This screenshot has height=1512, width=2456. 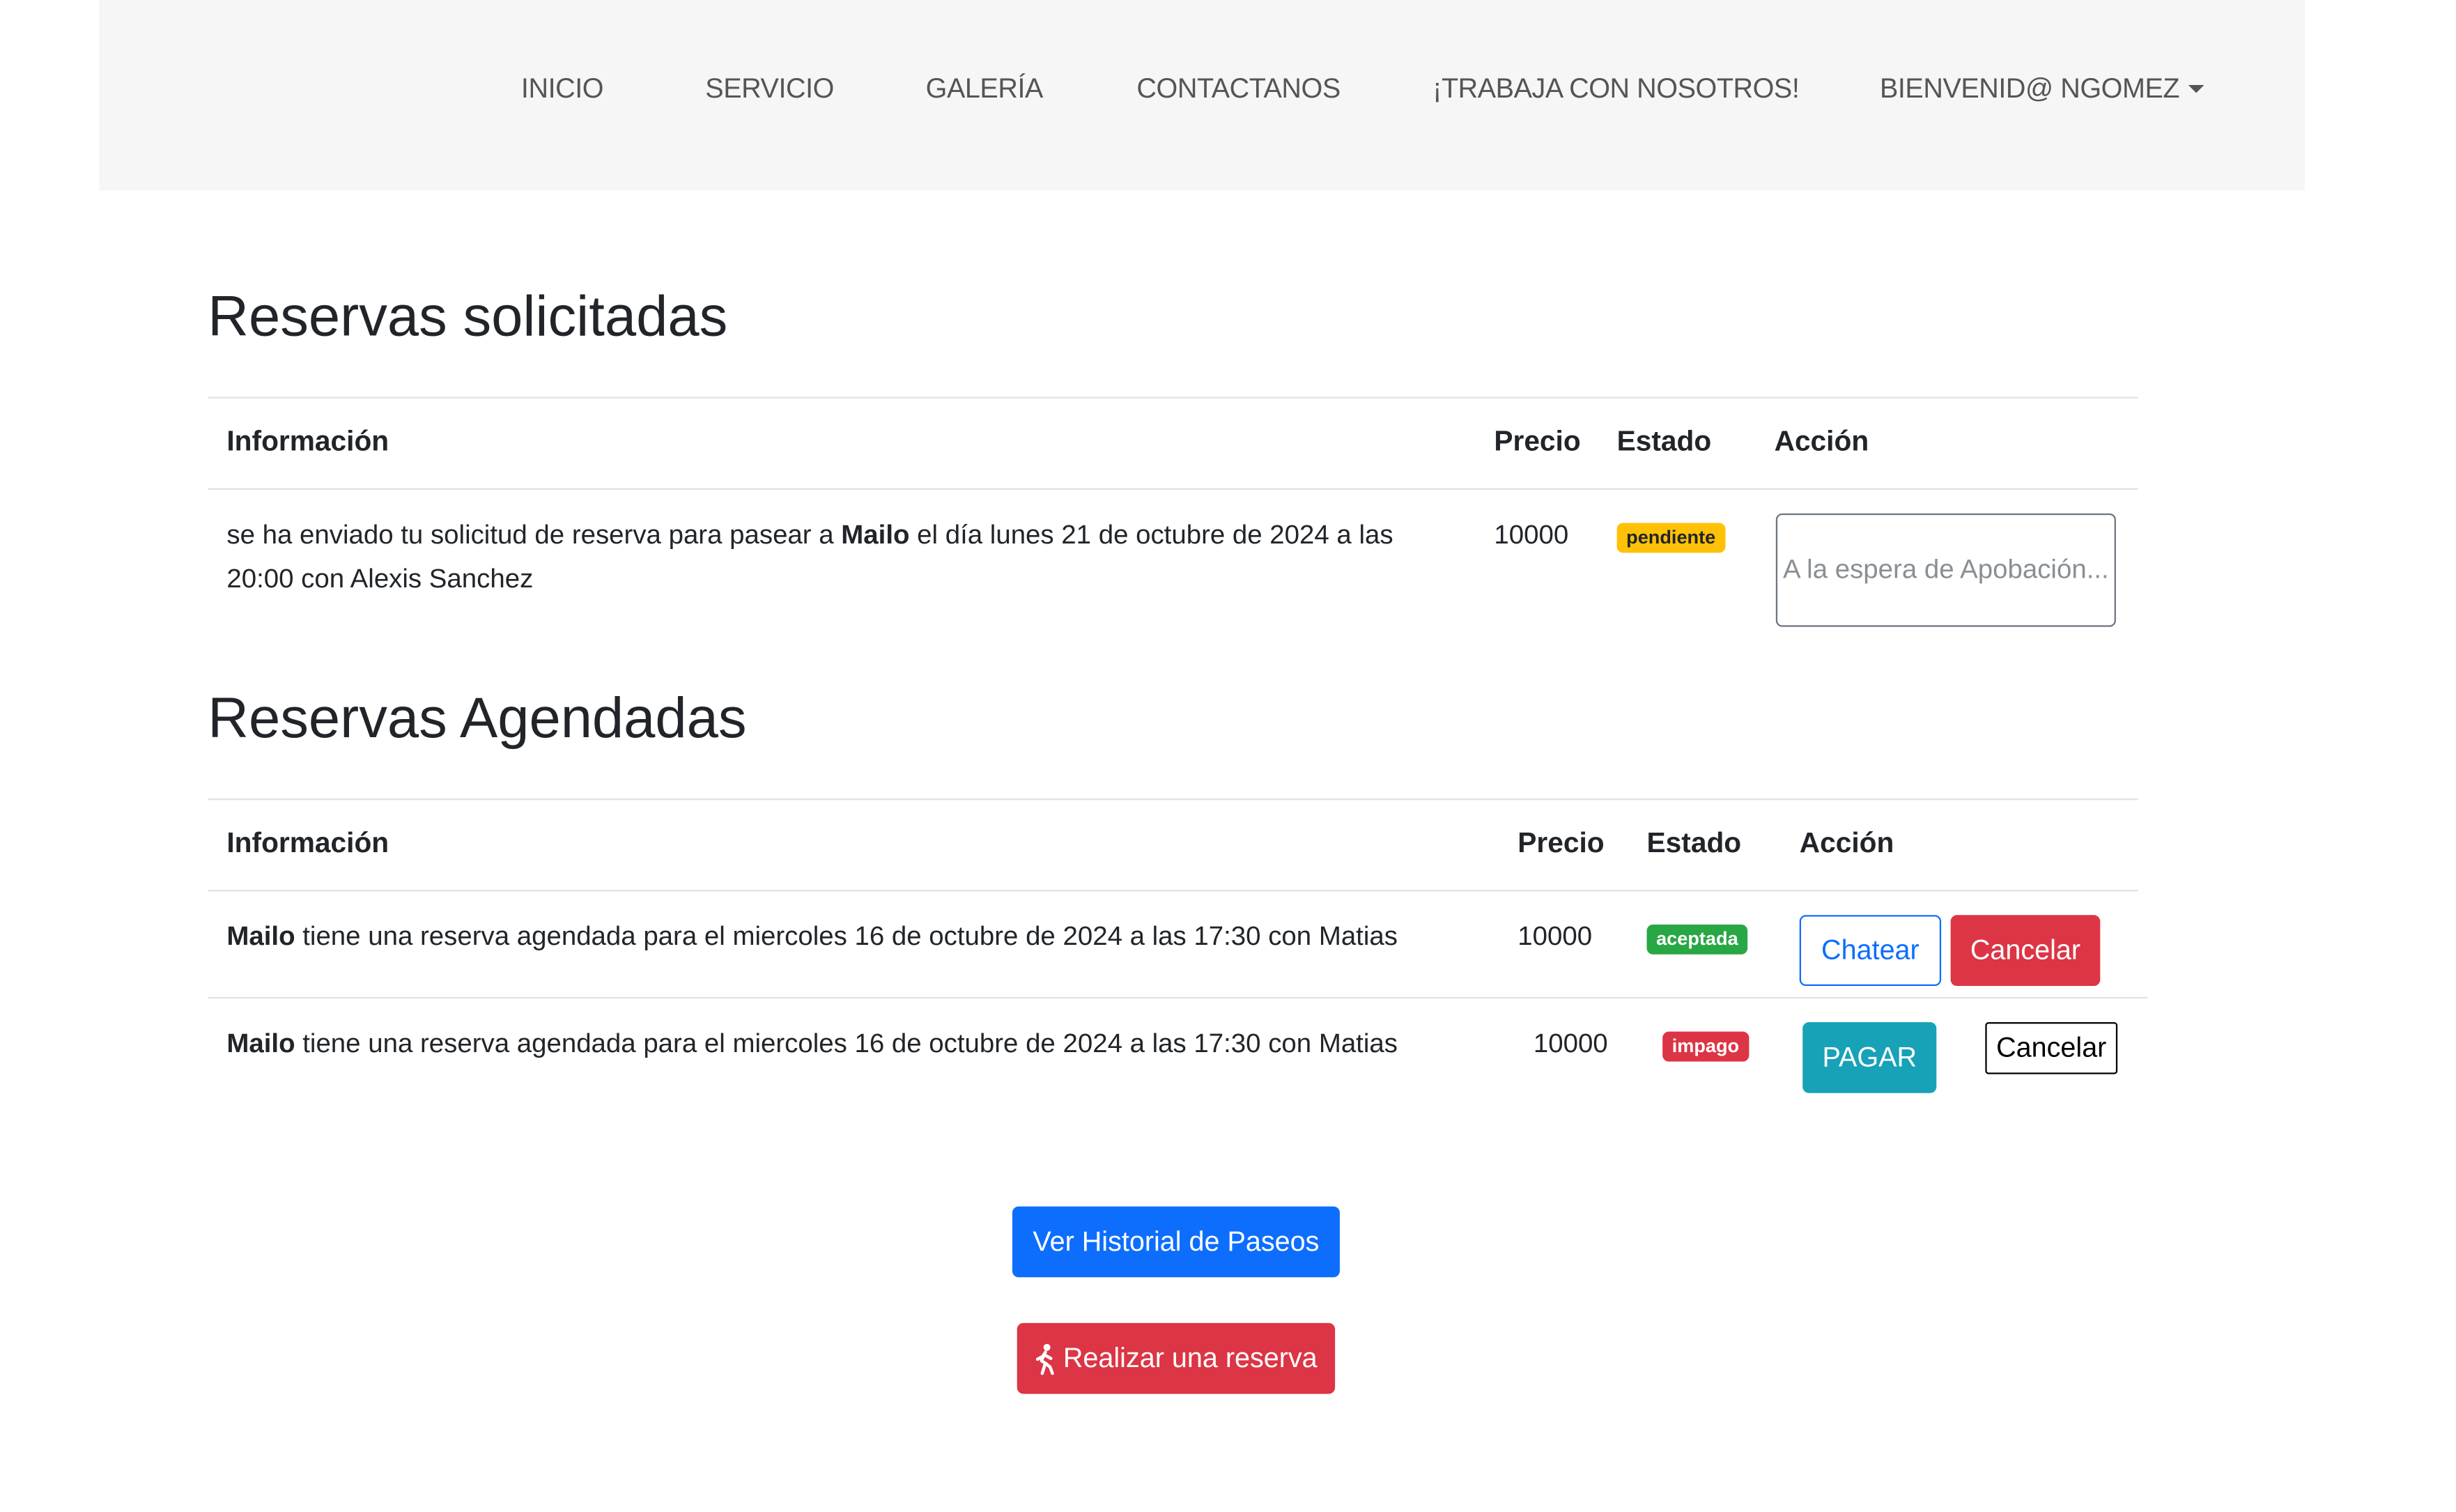 What do you see at coordinates (769, 88) in the screenshot?
I see `nav-servicio: SERVICIO` at bounding box center [769, 88].